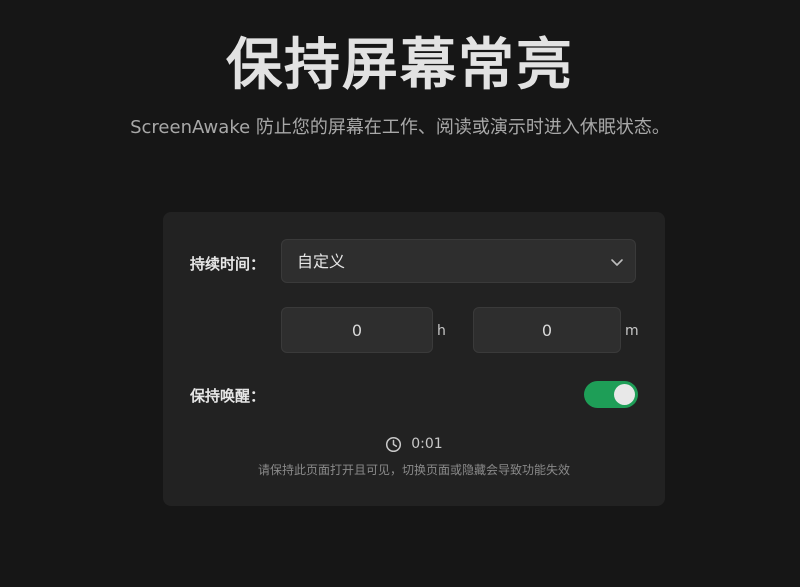 The height and width of the screenshot is (587, 800). I want to click on clock-icon, so click(394, 444).